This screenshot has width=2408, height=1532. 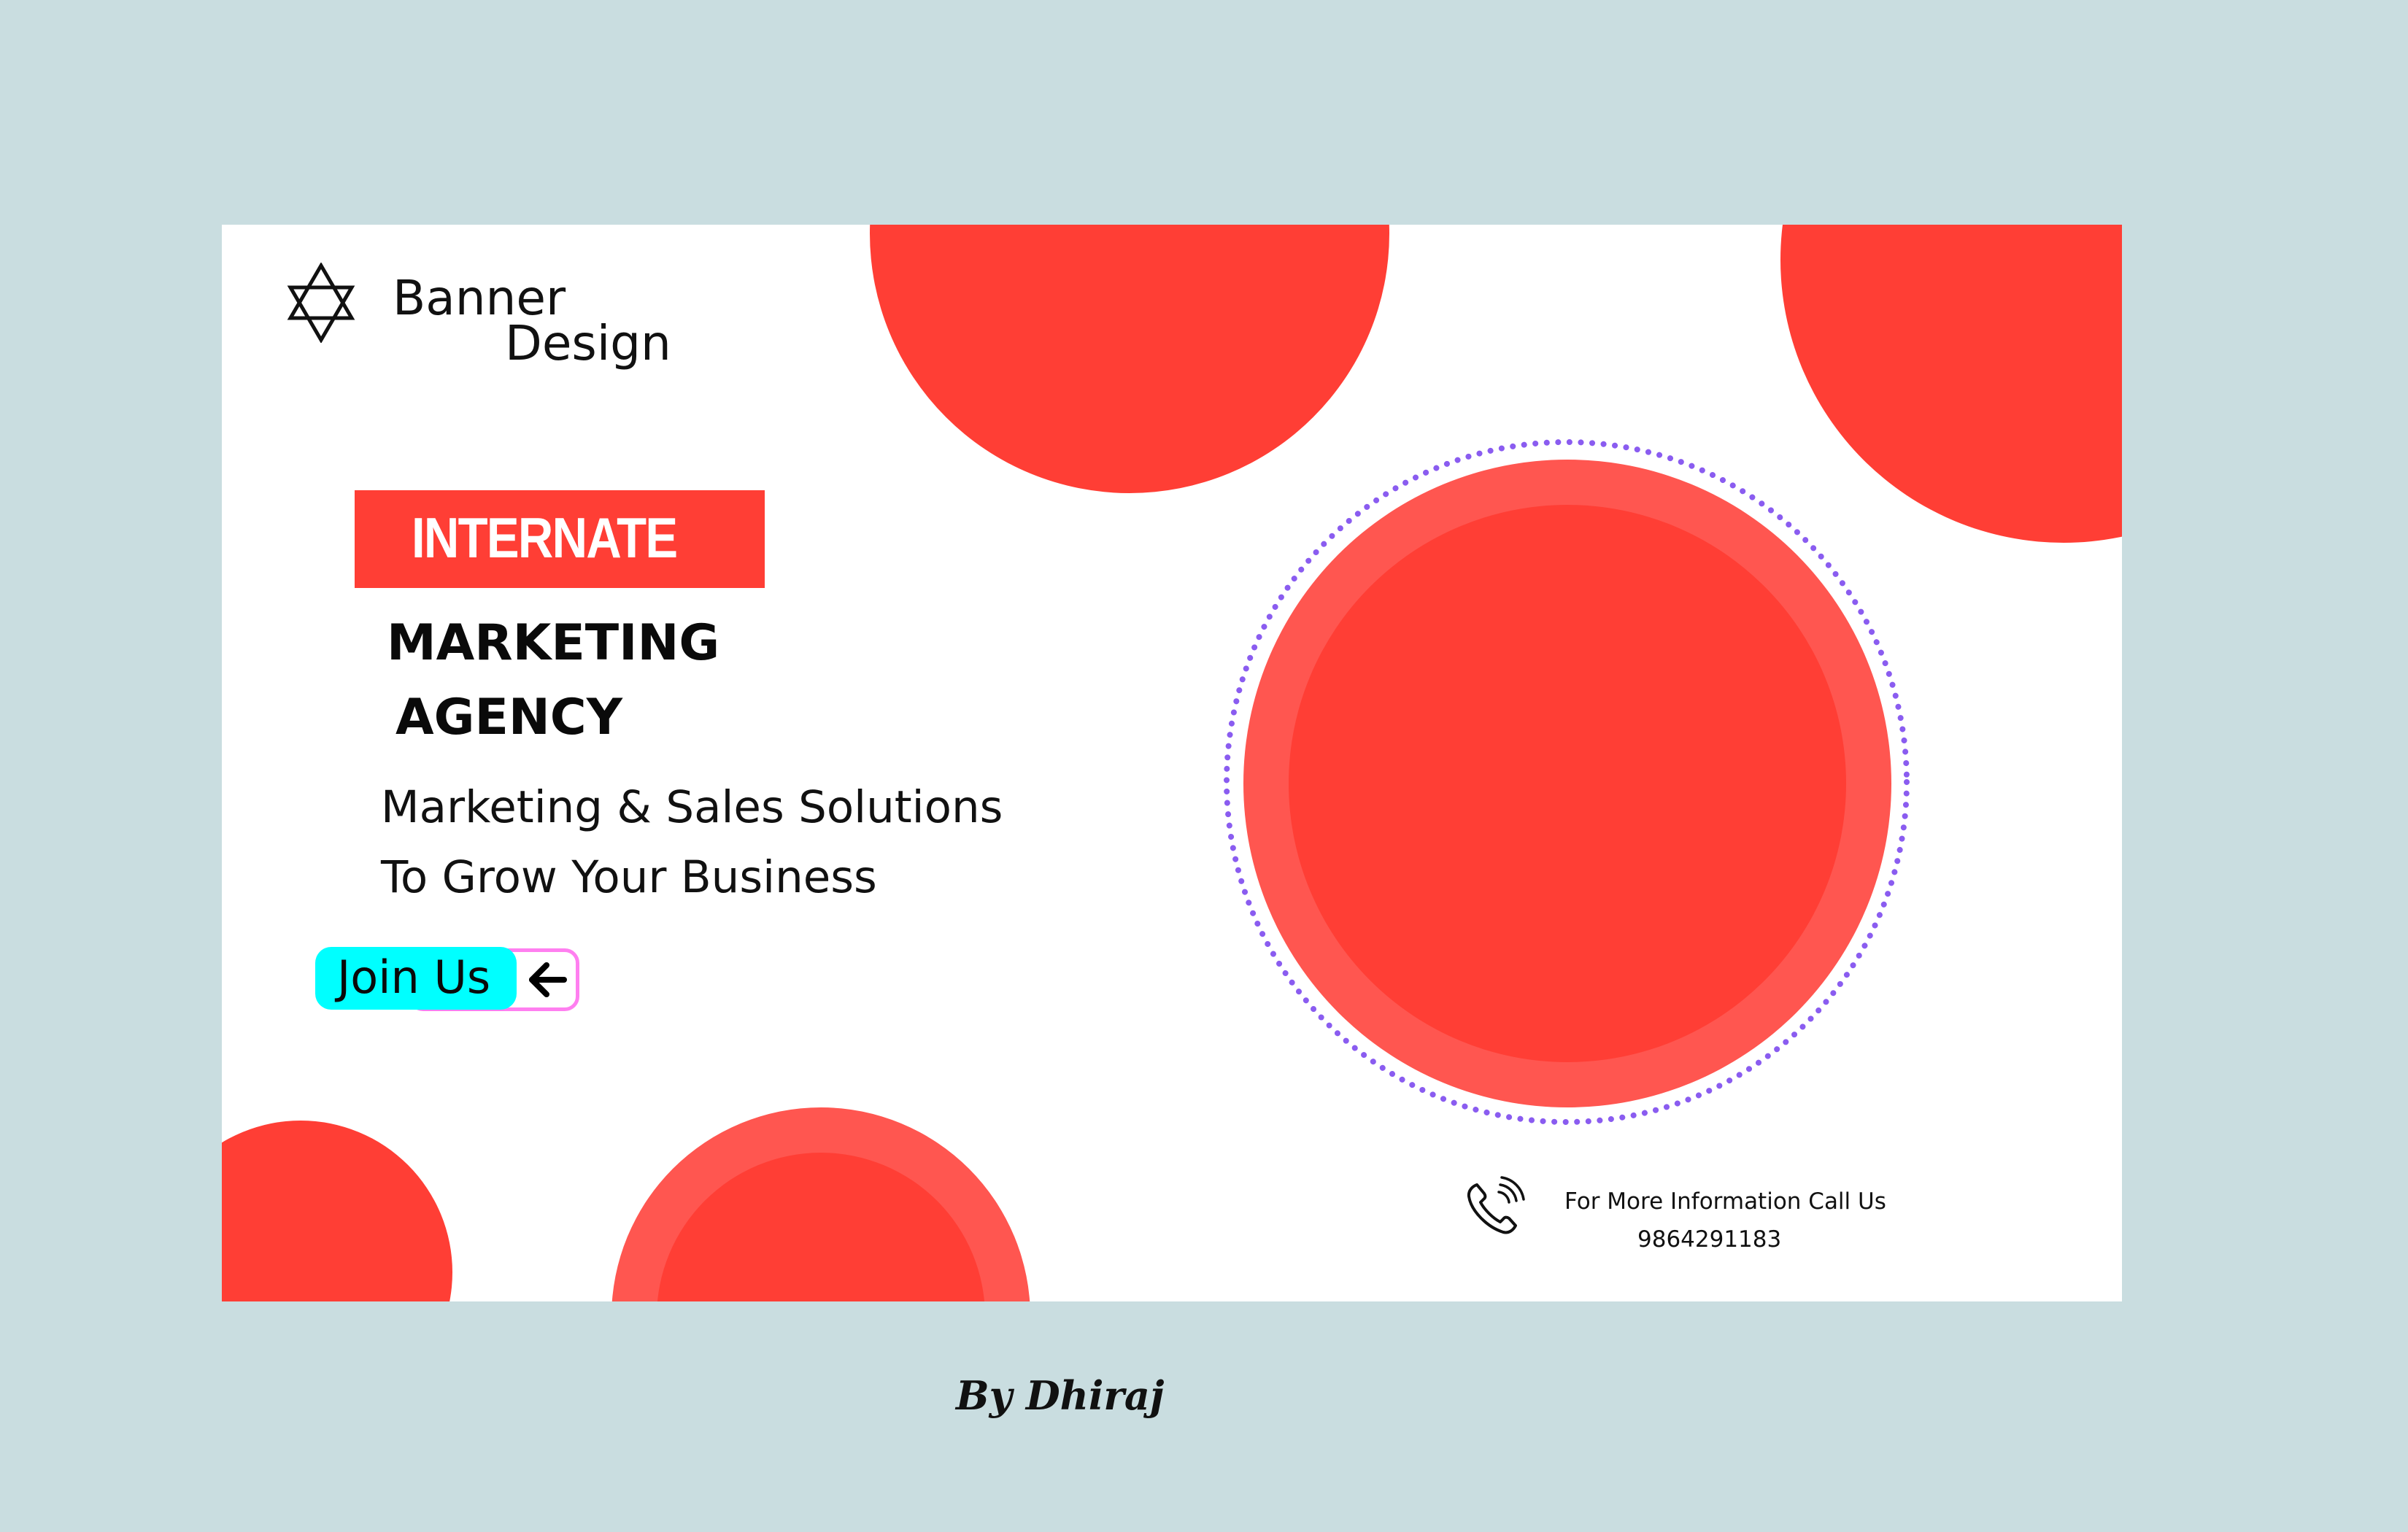 I want to click on subtitle-line-2: To Grow Your Business, so click(x=629, y=877).